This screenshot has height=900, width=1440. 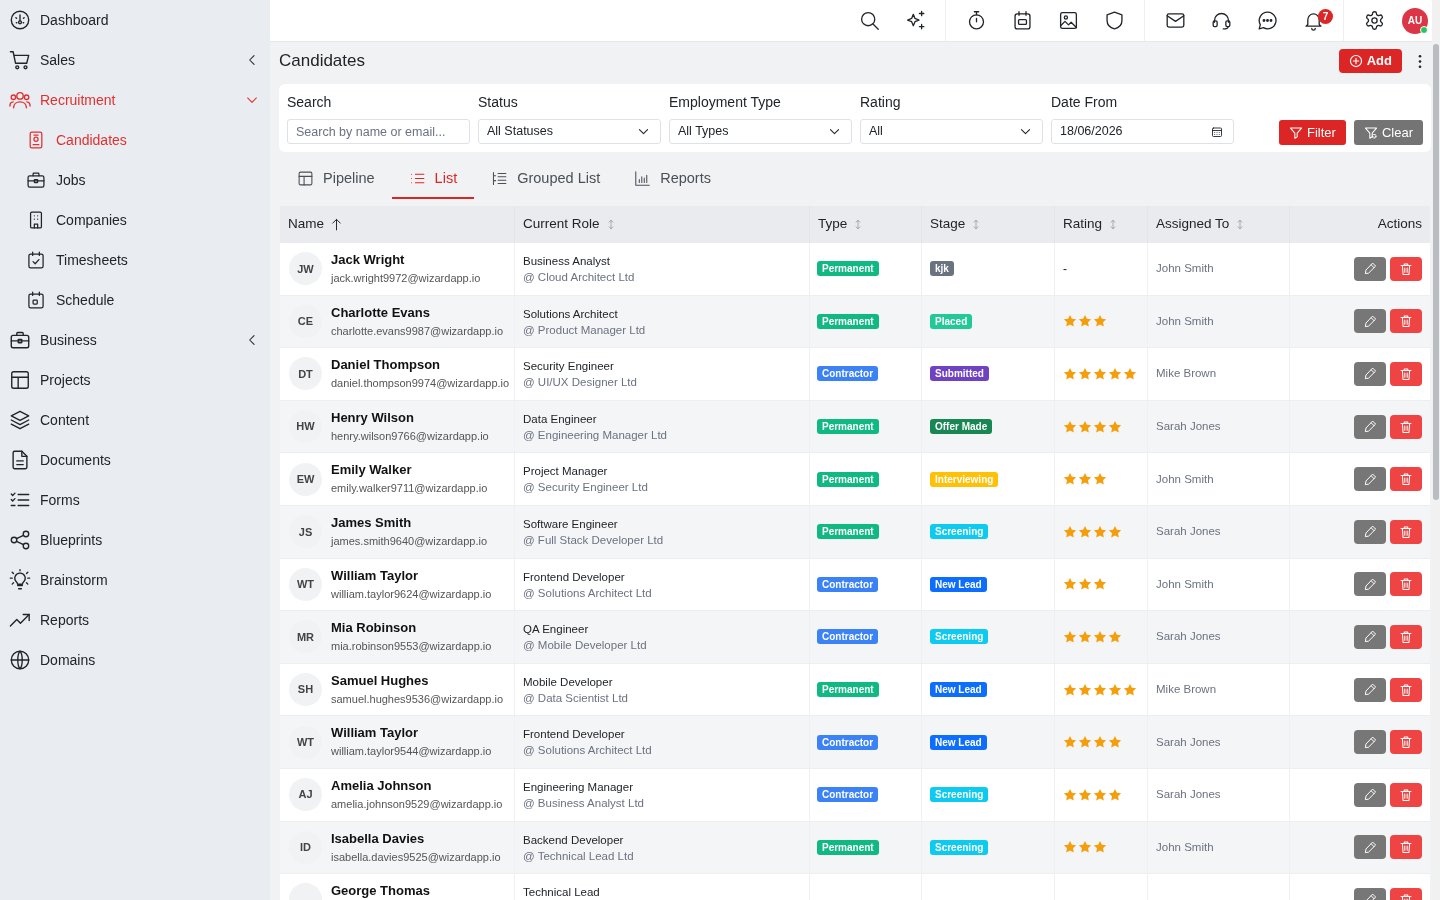 I want to click on sidebar-item: Forms, so click(x=135, y=500).